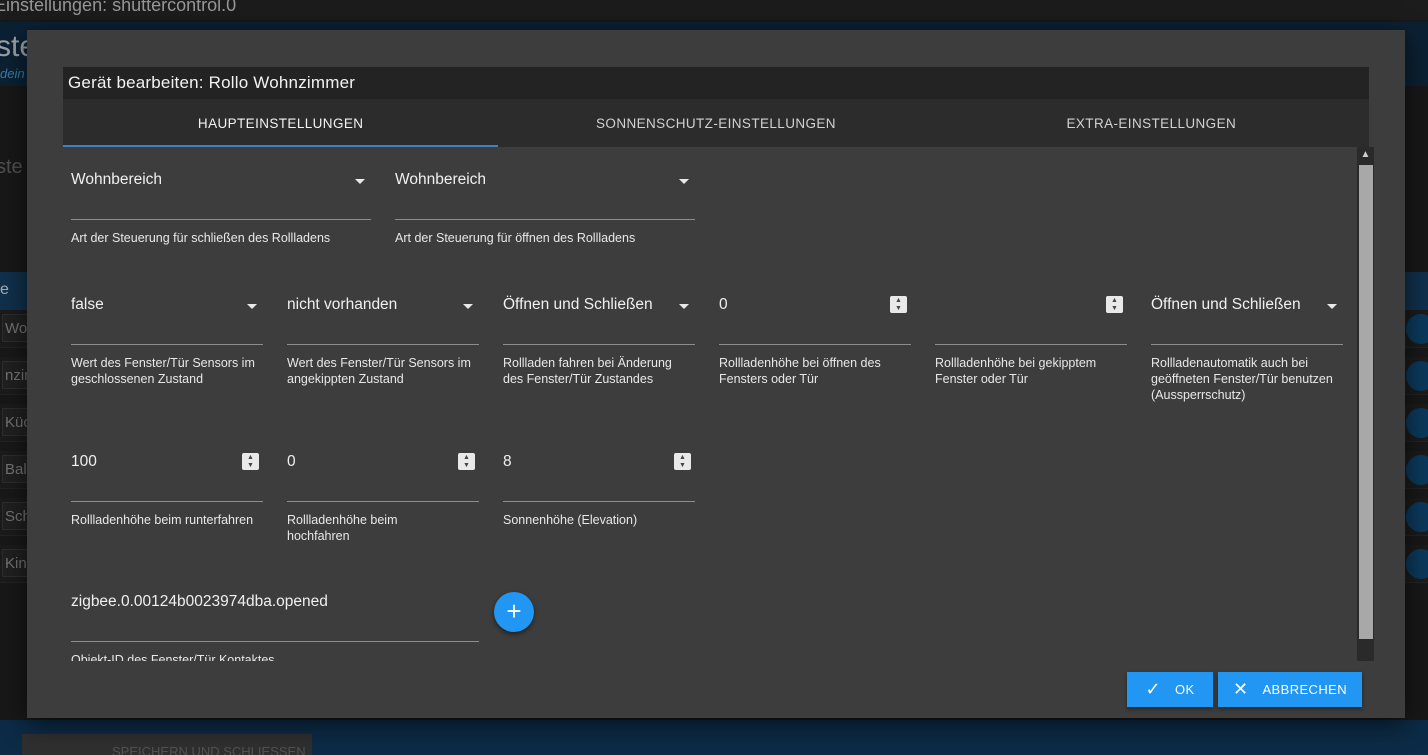 The width and height of the screenshot is (1428, 755). I want to click on close-type-value: Wohnbereich, so click(117, 179).